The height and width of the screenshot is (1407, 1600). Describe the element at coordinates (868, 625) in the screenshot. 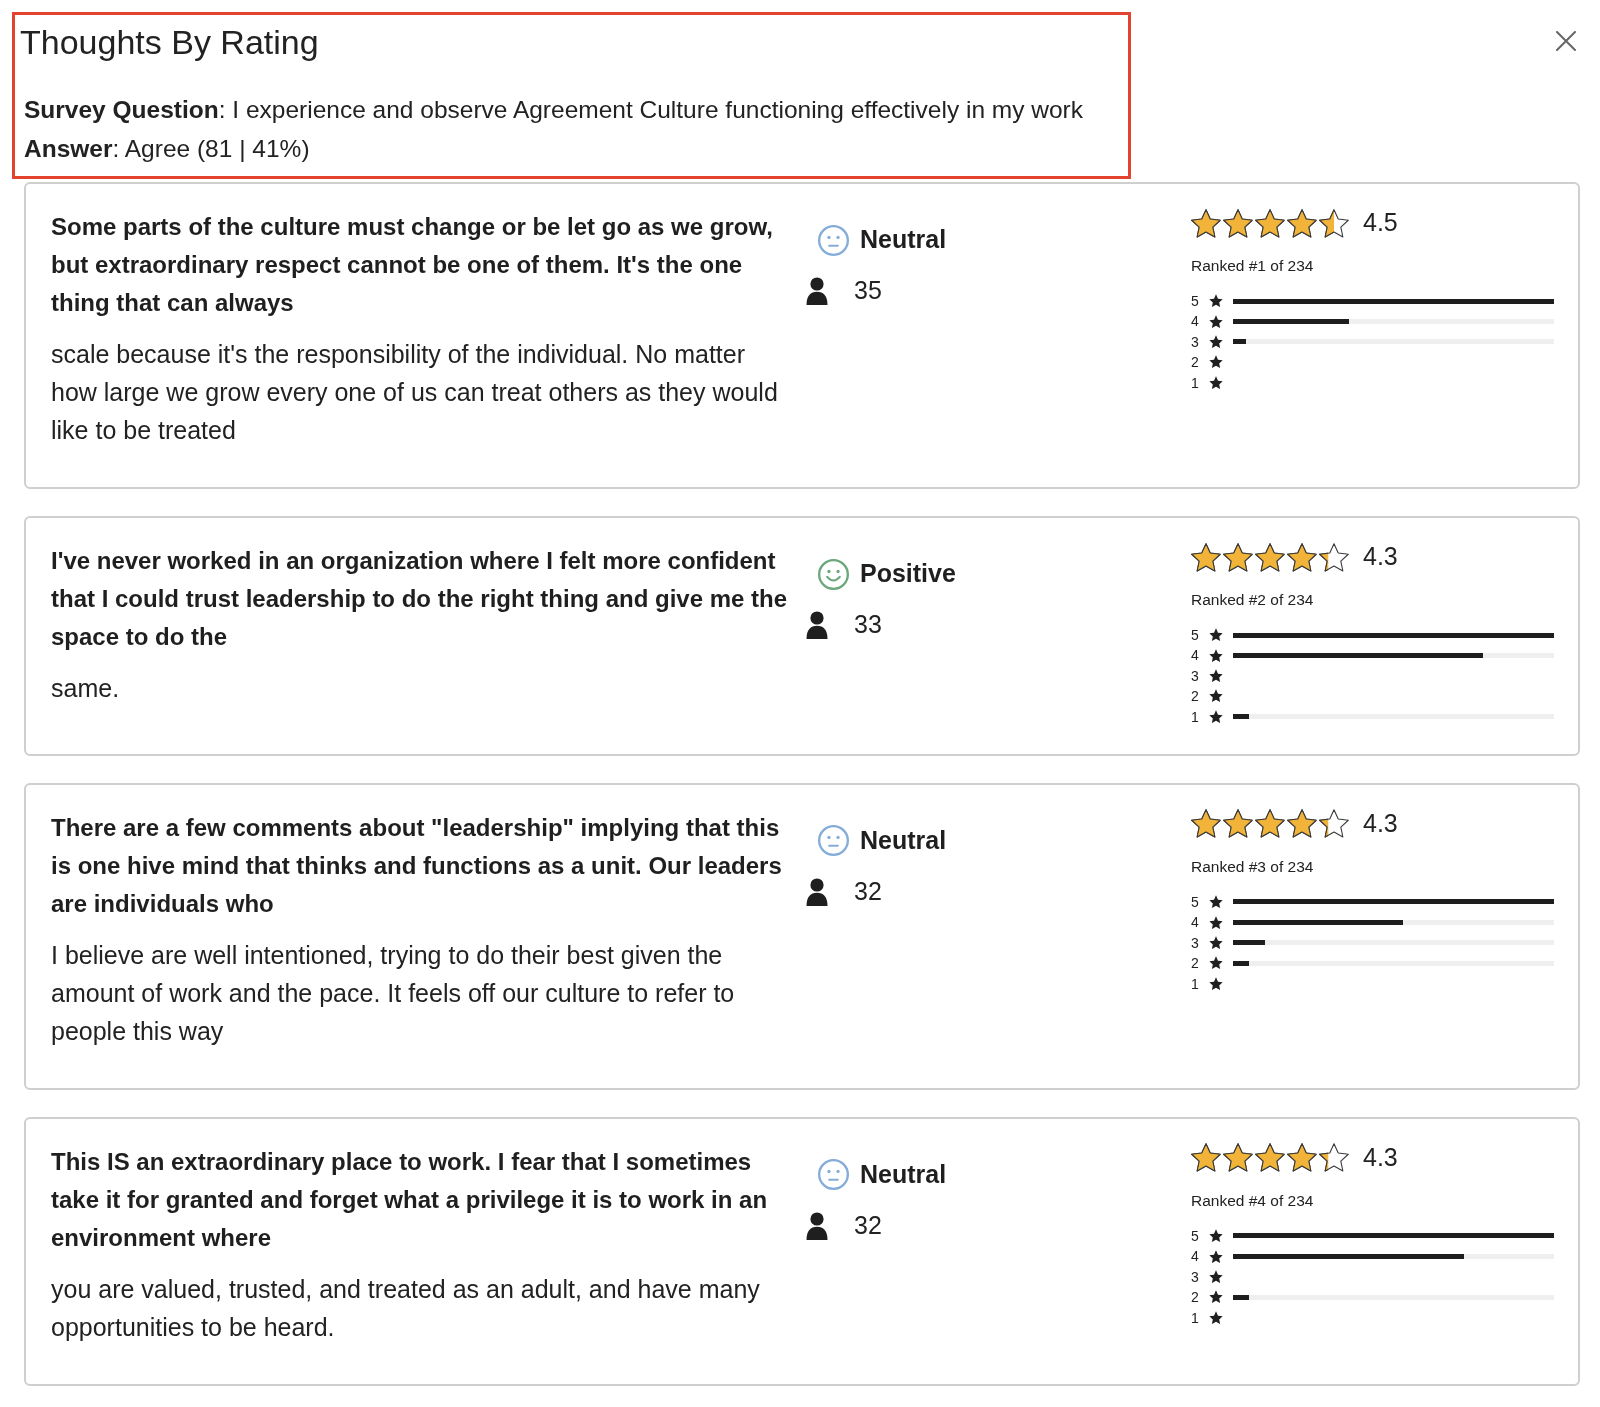

I see `respondent-count: 33` at that location.